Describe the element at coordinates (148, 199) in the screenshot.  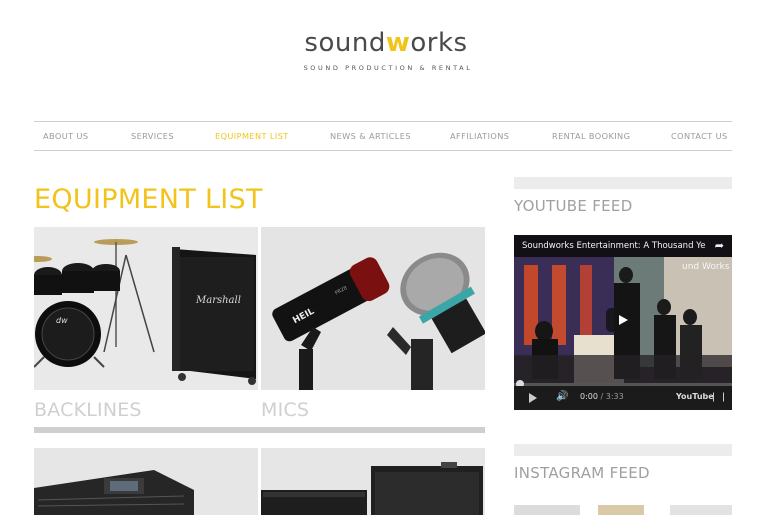
I see `page-title: EQUIPMENT LIST` at that location.